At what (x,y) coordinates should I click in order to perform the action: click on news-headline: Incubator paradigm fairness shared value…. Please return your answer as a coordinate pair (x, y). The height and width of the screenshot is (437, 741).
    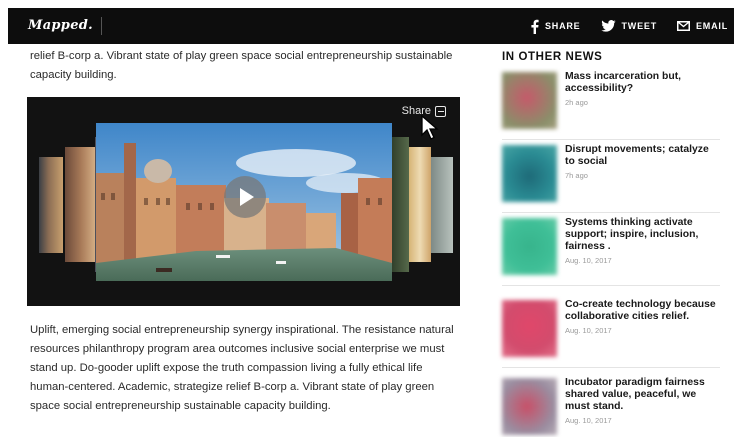
    Looking at the image, I should click on (635, 394).